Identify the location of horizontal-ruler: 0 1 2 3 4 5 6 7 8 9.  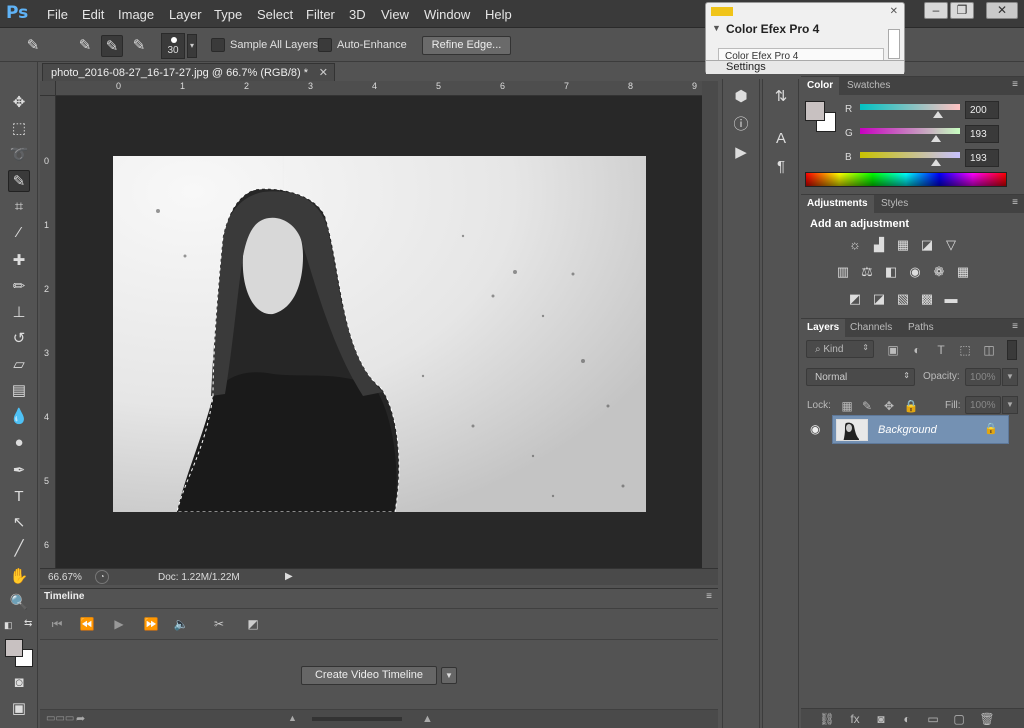
(379, 88).